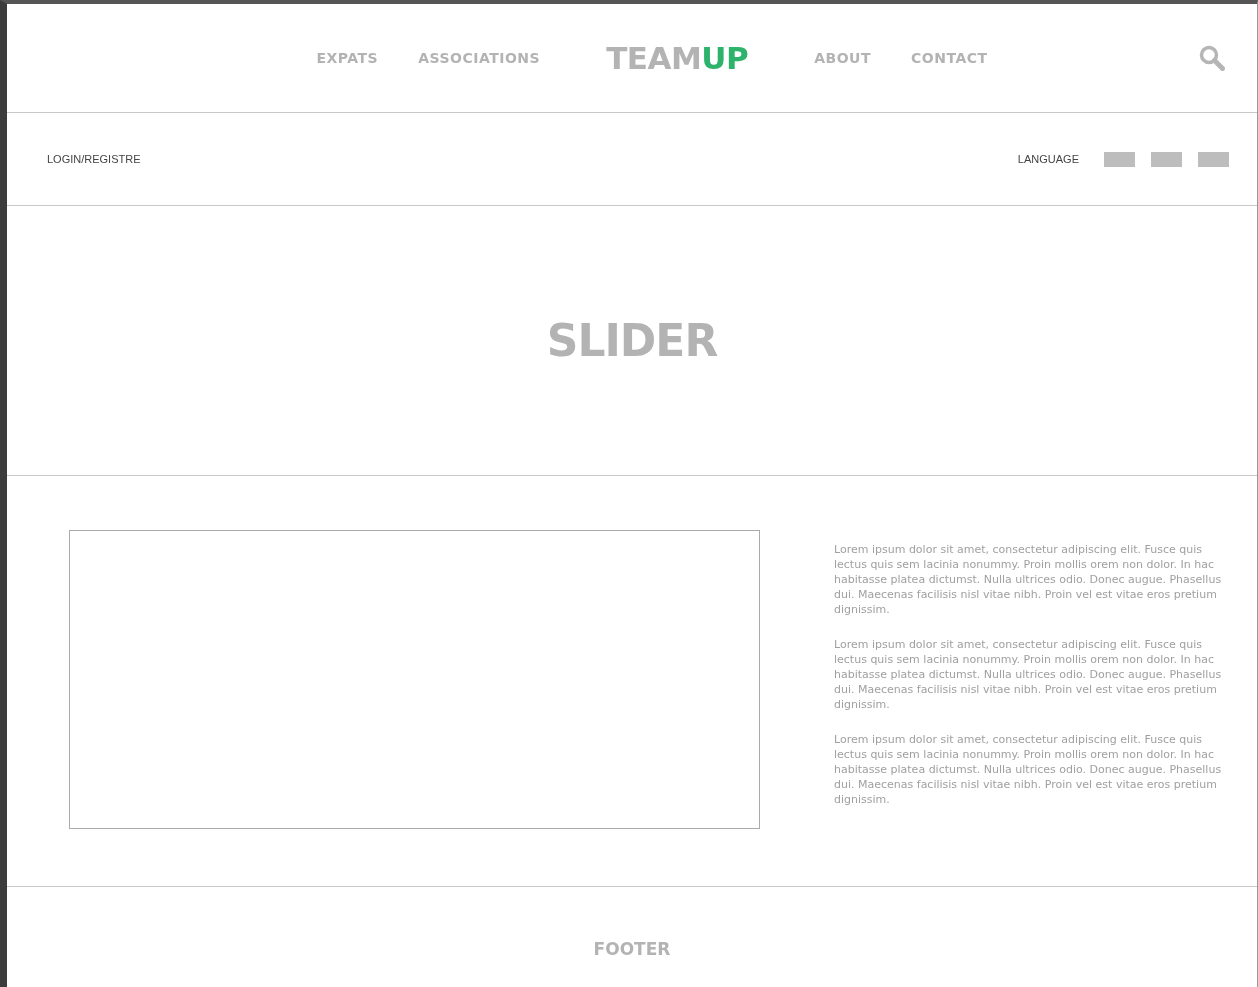 The image size is (1258, 987). I want to click on slider-label: SLIDER, so click(632, 340).